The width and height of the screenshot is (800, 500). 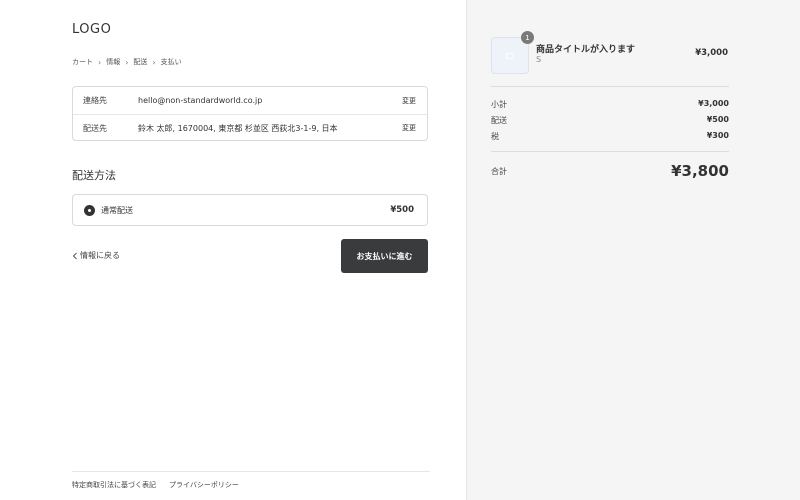 What do you see at coordinates (91, 29) in the screenshot?
I see `store-logo: LOGO` at bounding box center [91, 29].